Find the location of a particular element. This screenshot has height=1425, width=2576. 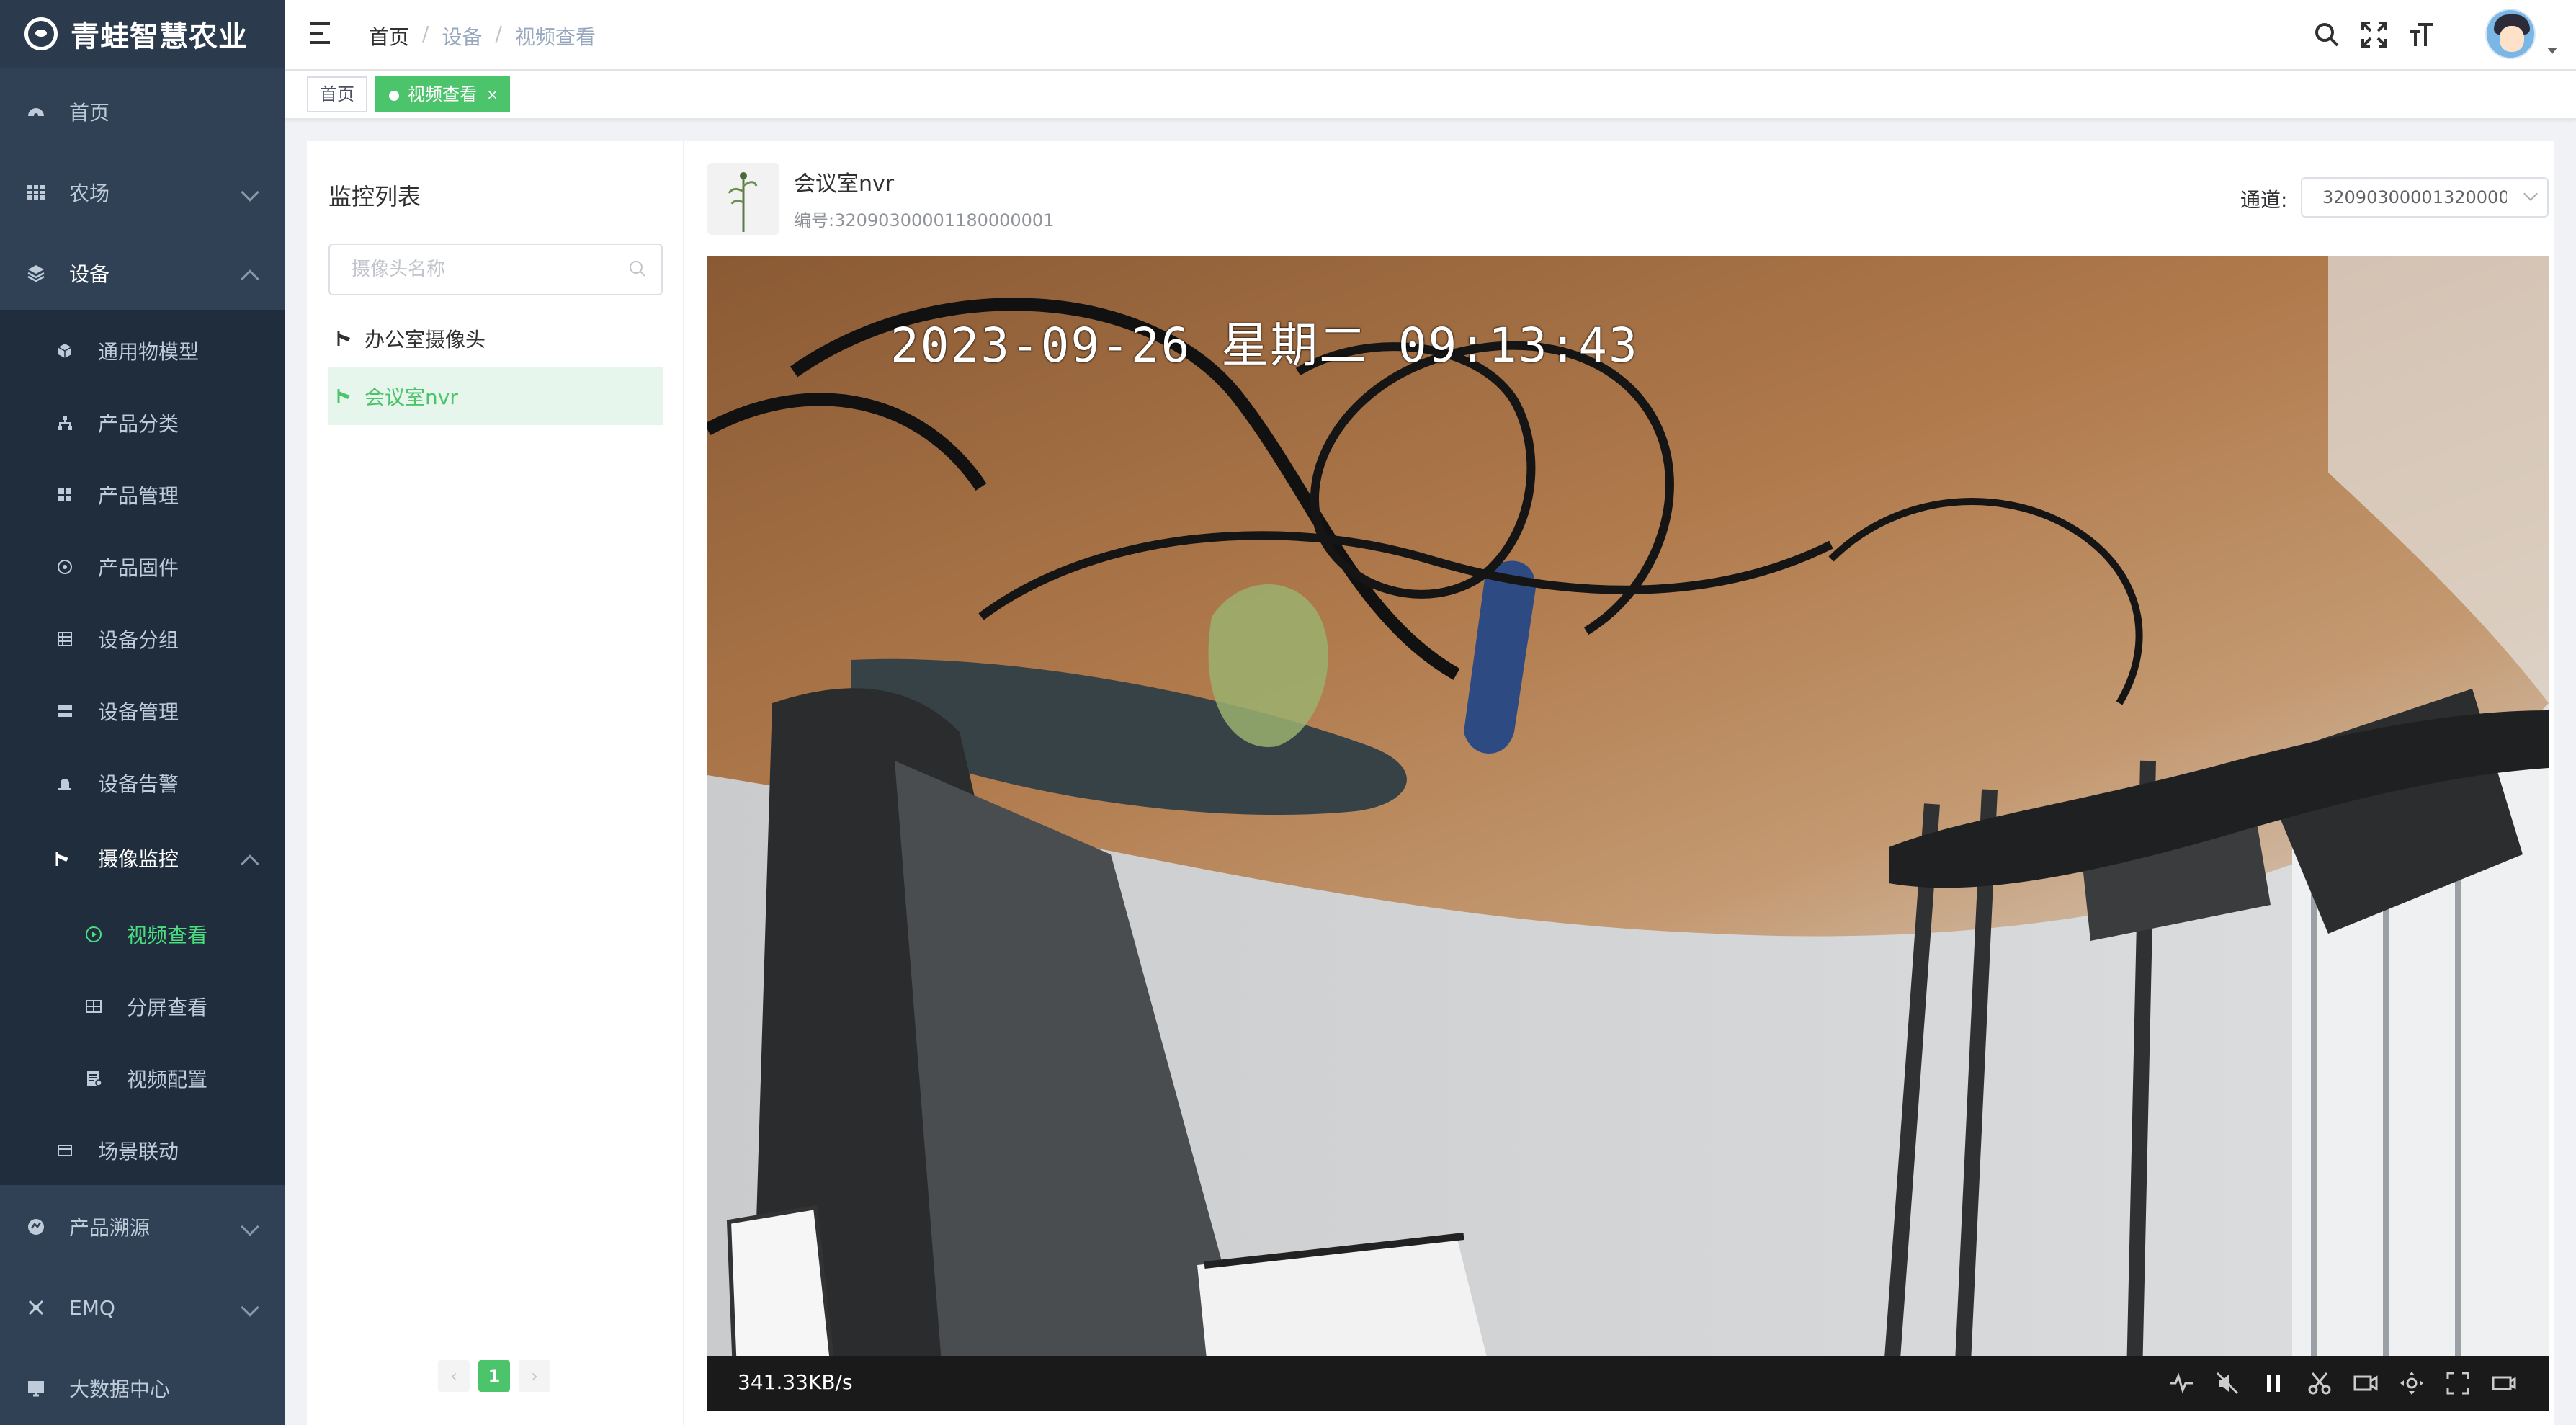

snapshot-icon is located at coordinates (2504, 1383).